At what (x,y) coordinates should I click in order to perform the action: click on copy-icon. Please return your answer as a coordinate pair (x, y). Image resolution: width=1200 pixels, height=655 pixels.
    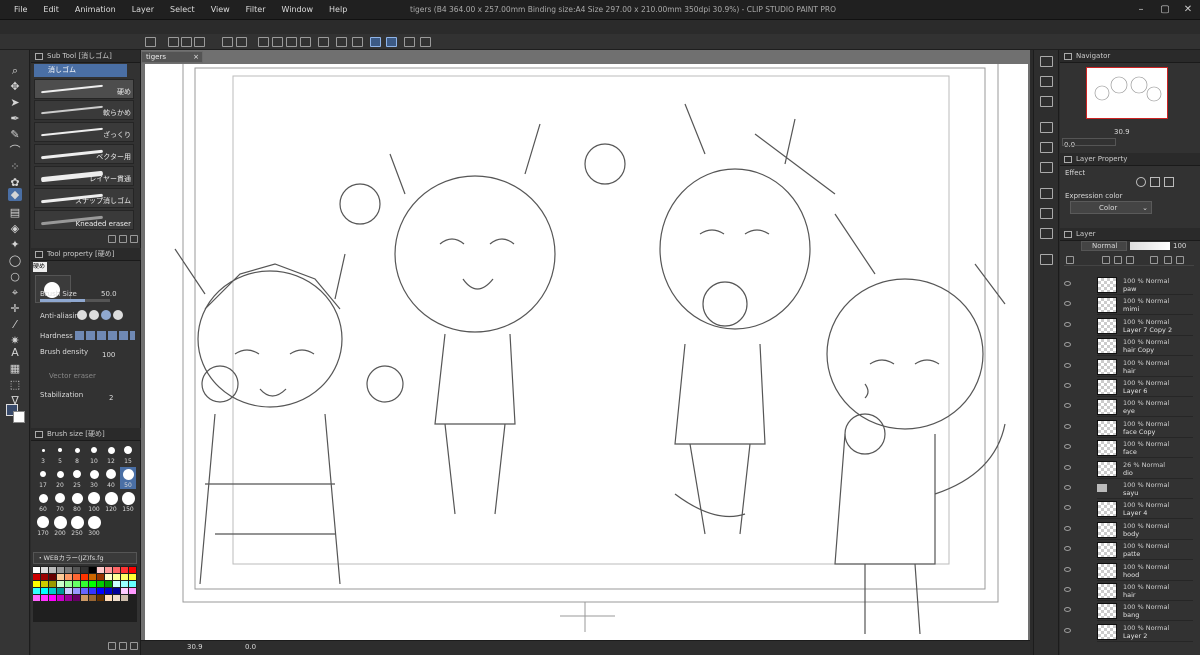
    Looking at the image, I should click on (1046, 127).